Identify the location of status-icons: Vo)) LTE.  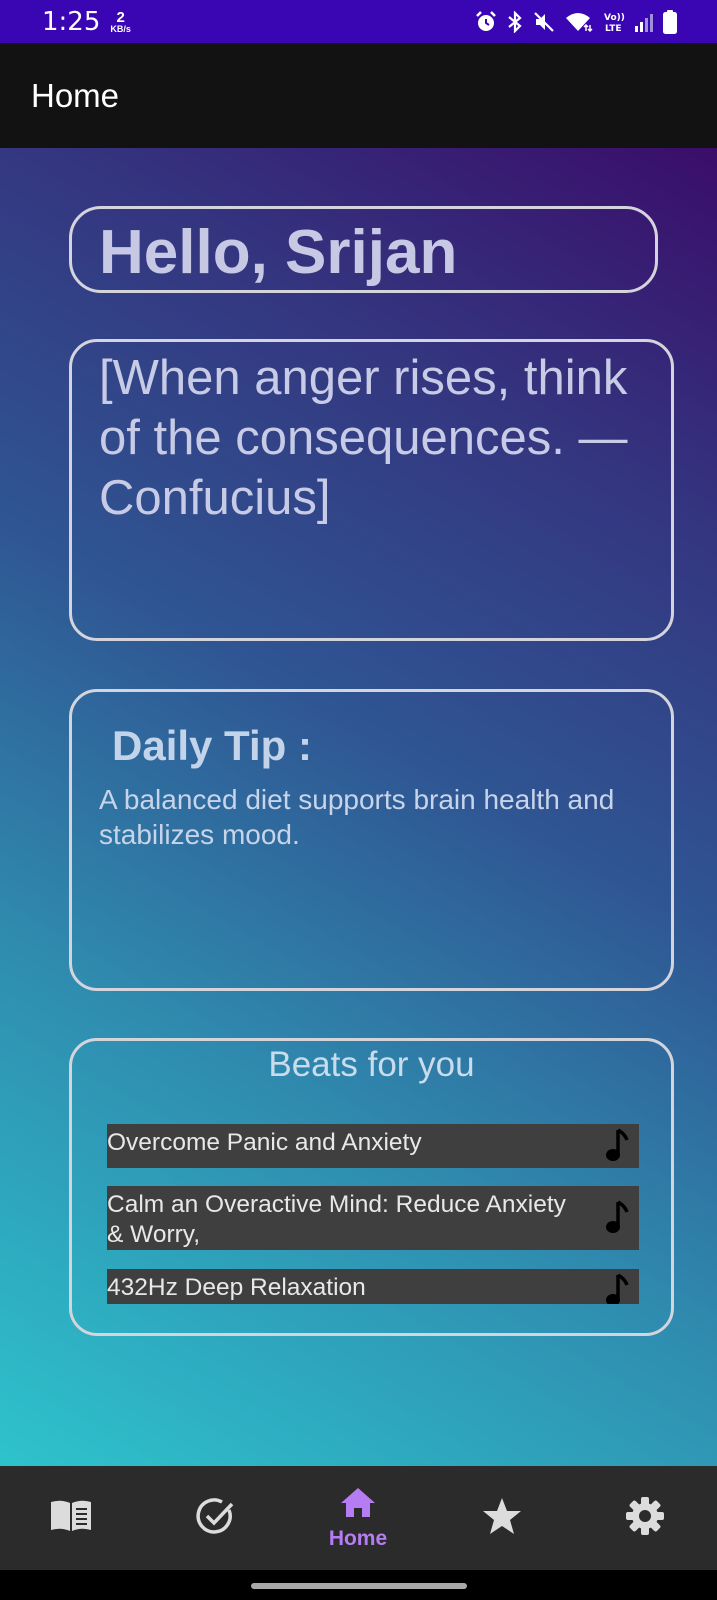
(576, 21).